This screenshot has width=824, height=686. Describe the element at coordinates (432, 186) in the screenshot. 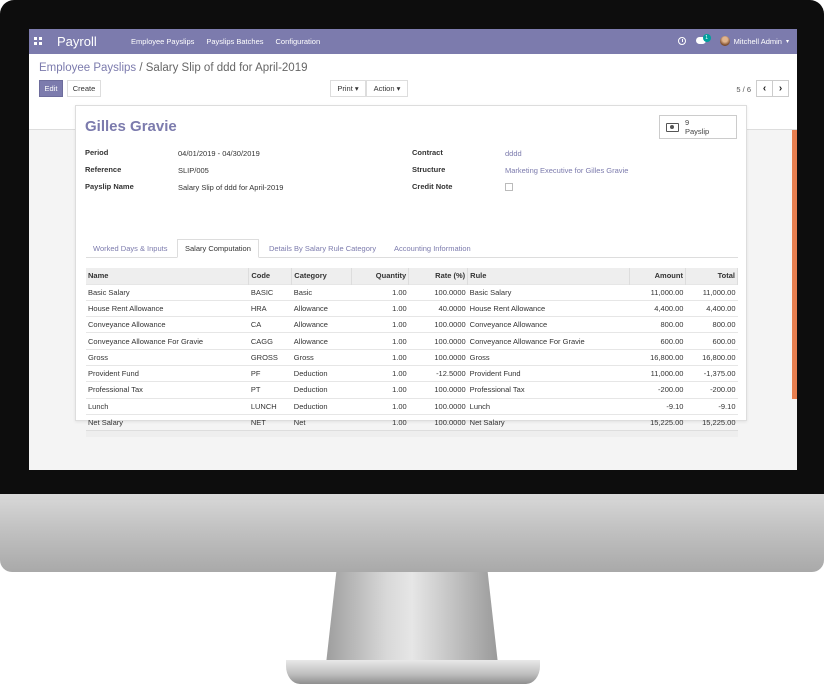

I see `credit-note-label: Credit Note` at that location.